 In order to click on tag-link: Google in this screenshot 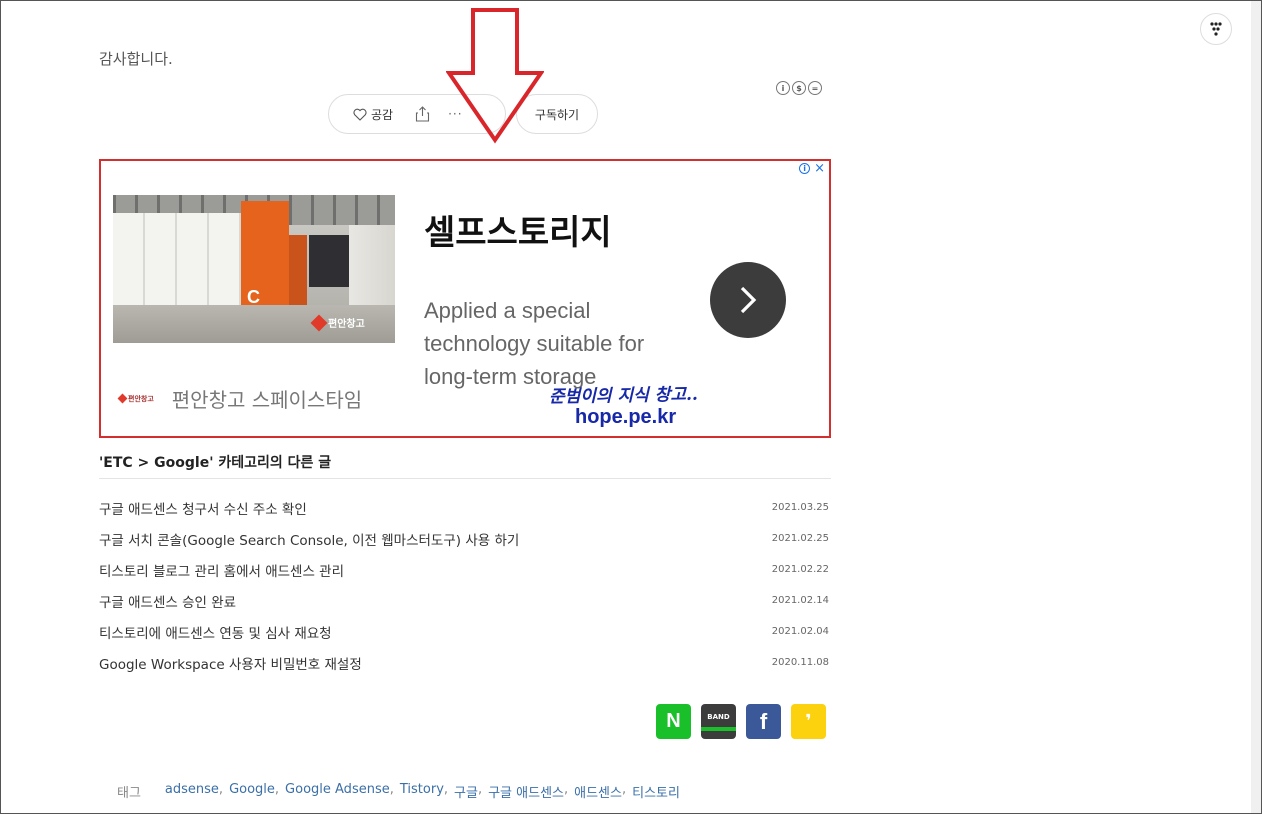, I will do `click(252, 791)`.